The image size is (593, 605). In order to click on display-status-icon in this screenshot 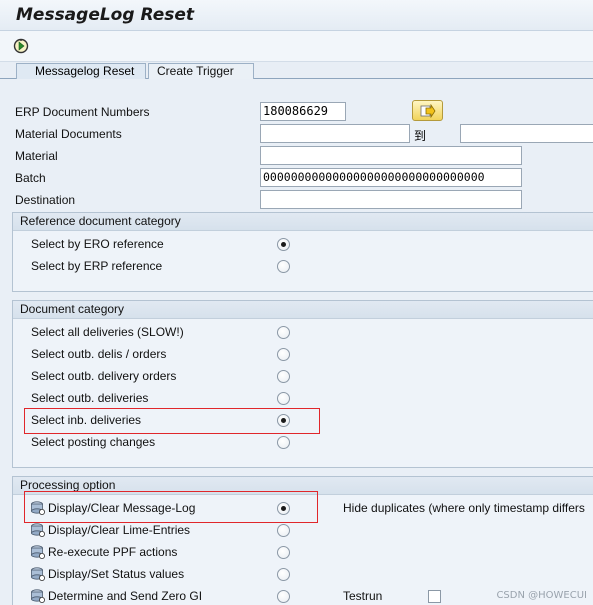, I will do `click(38, 574)`.